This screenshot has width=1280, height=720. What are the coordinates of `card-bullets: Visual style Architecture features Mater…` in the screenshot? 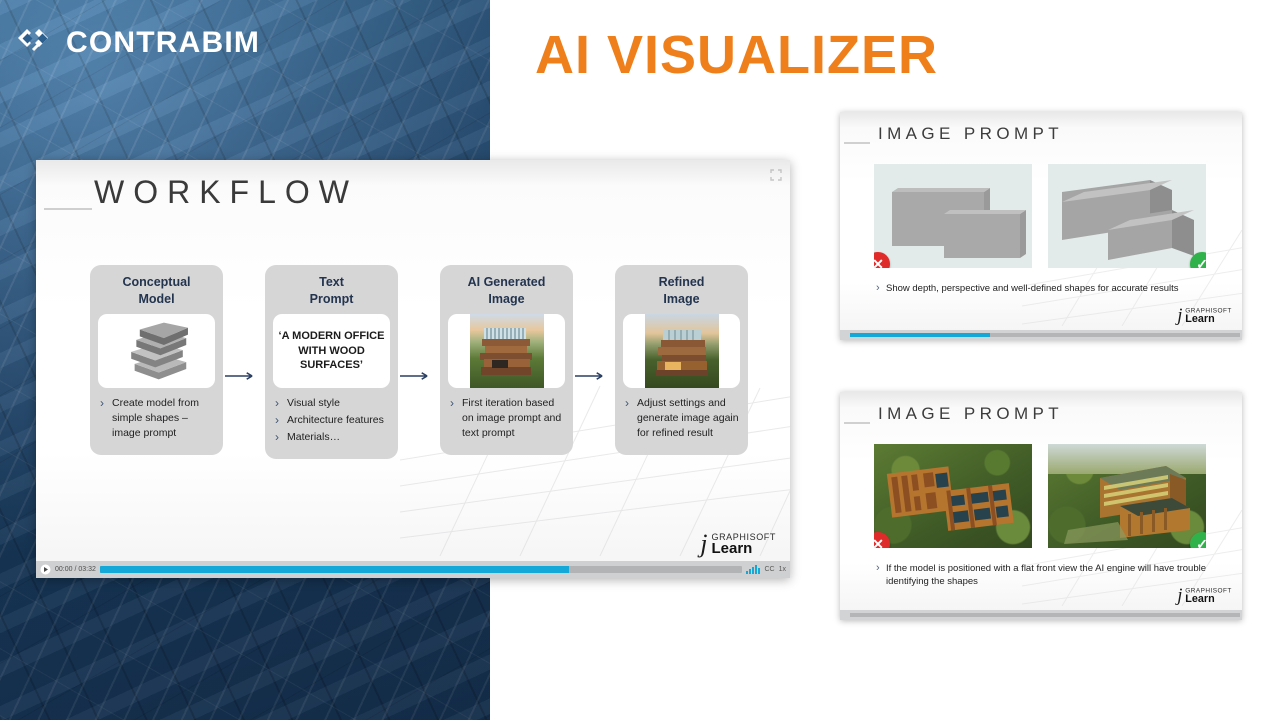 It's located at (331, 420).